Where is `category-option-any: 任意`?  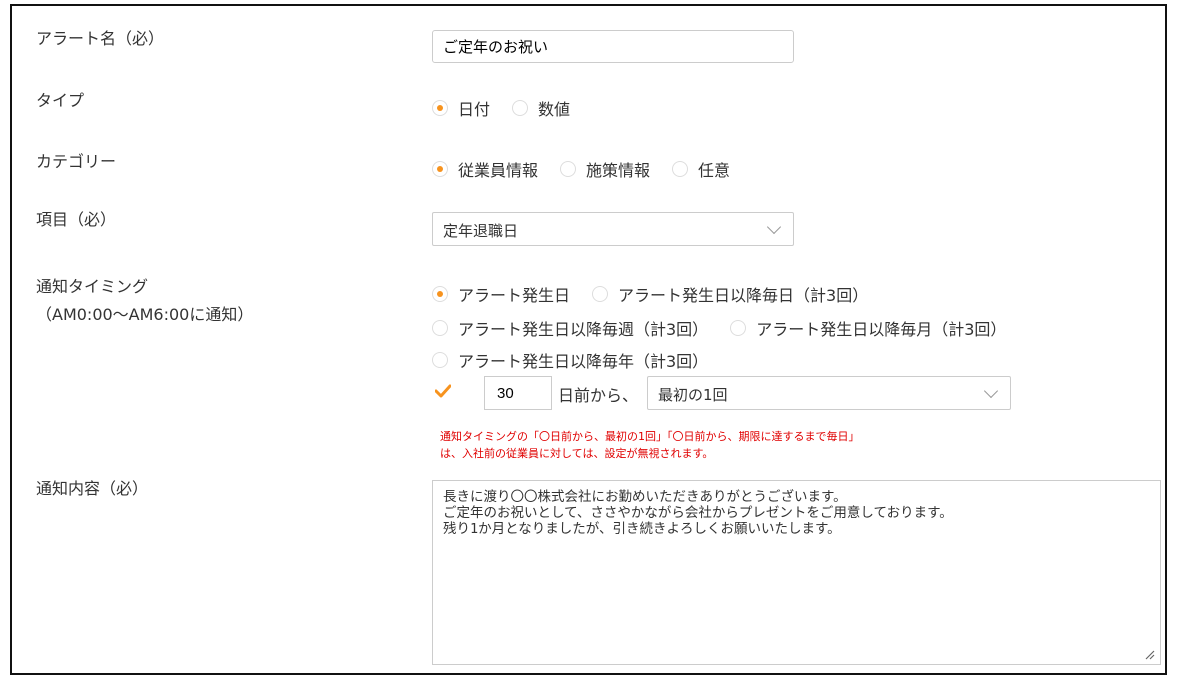 category-option-any: 任意 is located at coordinates (701, 169).